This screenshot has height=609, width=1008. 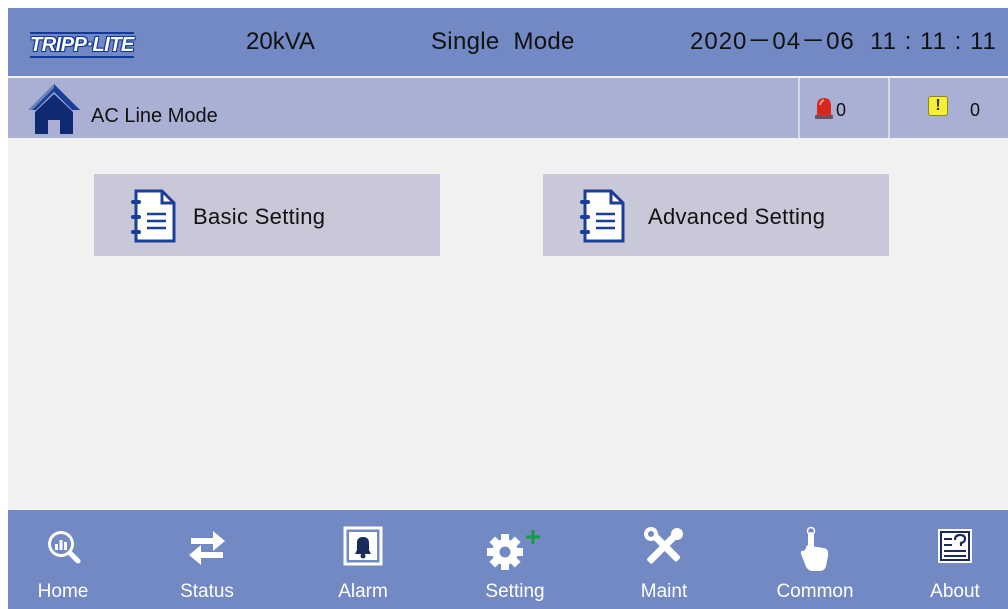 I want to click on nav-about: About, so click(x=951, y=559).